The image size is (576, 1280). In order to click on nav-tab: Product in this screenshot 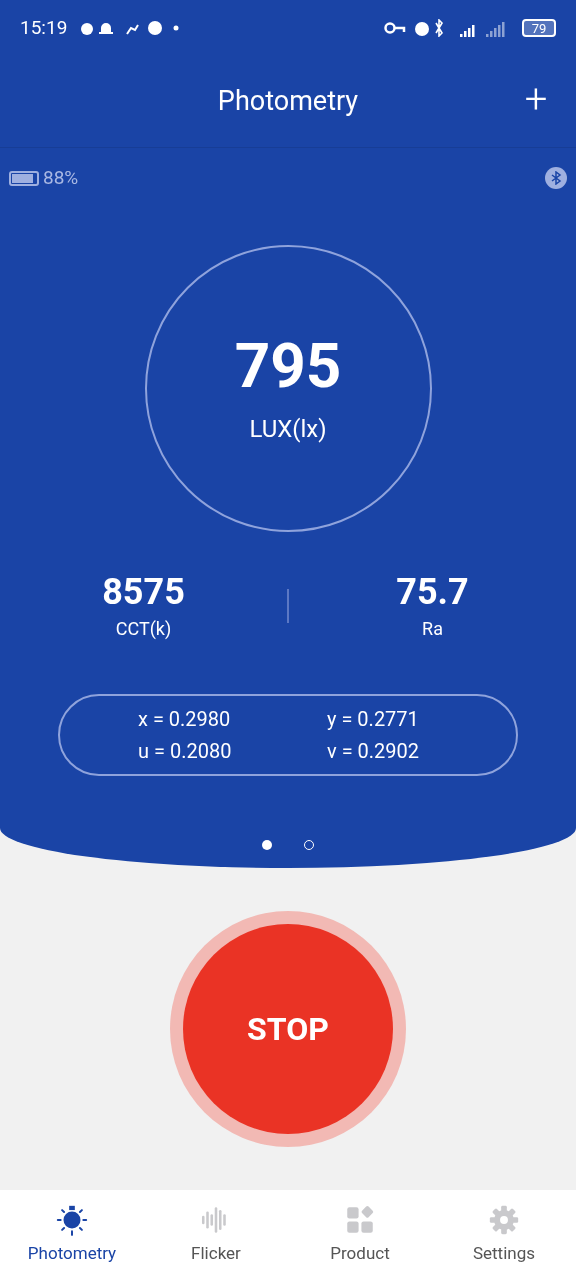, I will do `click(360, 1235)`.